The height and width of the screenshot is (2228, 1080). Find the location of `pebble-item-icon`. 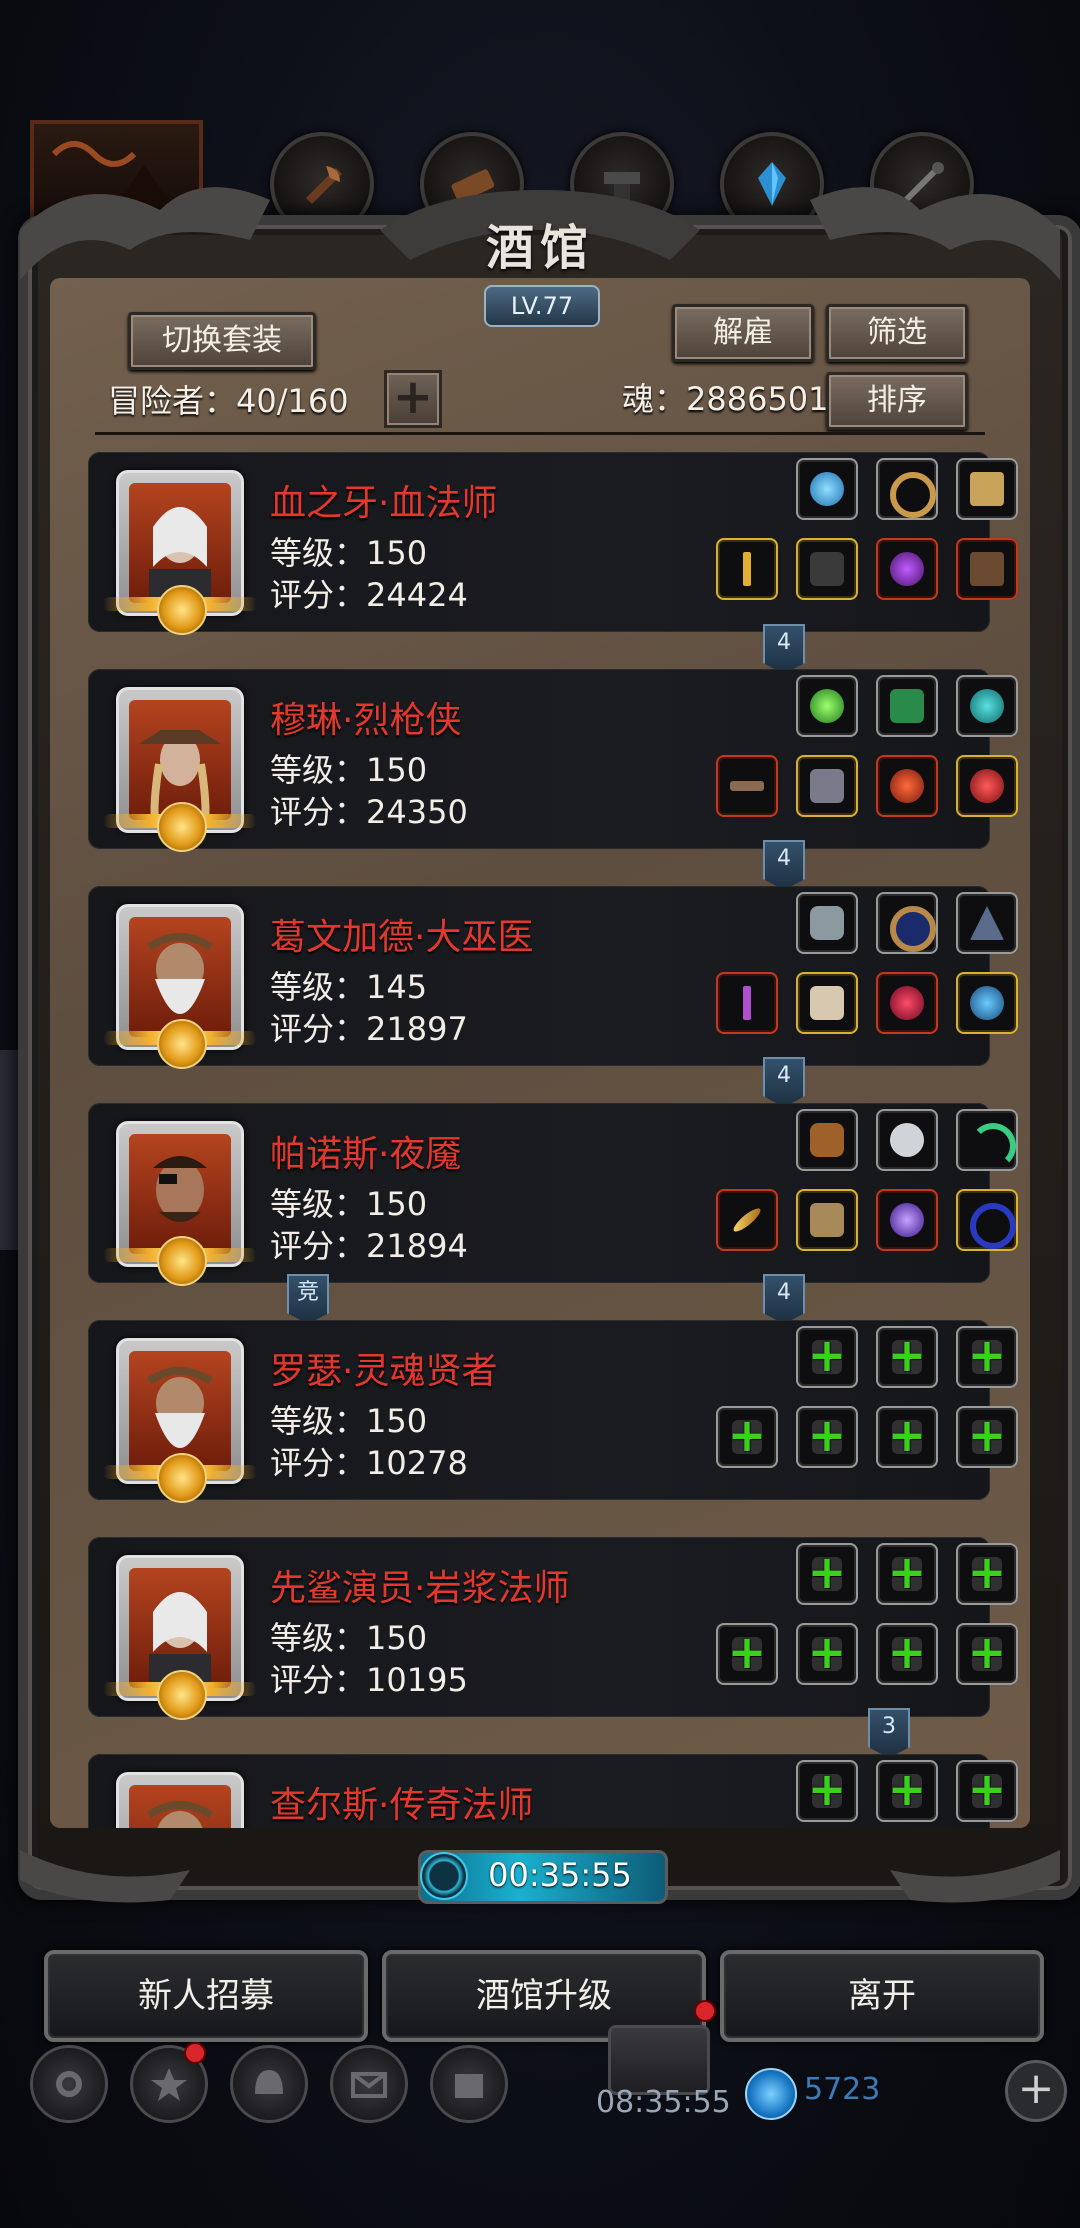

pebble-item-icon is located at coordinates (907, 1140).